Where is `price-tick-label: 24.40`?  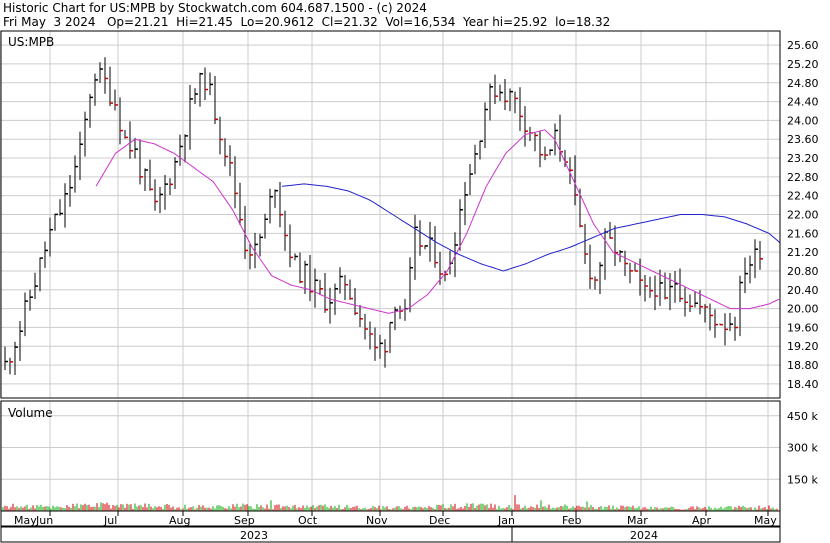 price-tick-label: 24.40 is located at coordinates (803, 102).